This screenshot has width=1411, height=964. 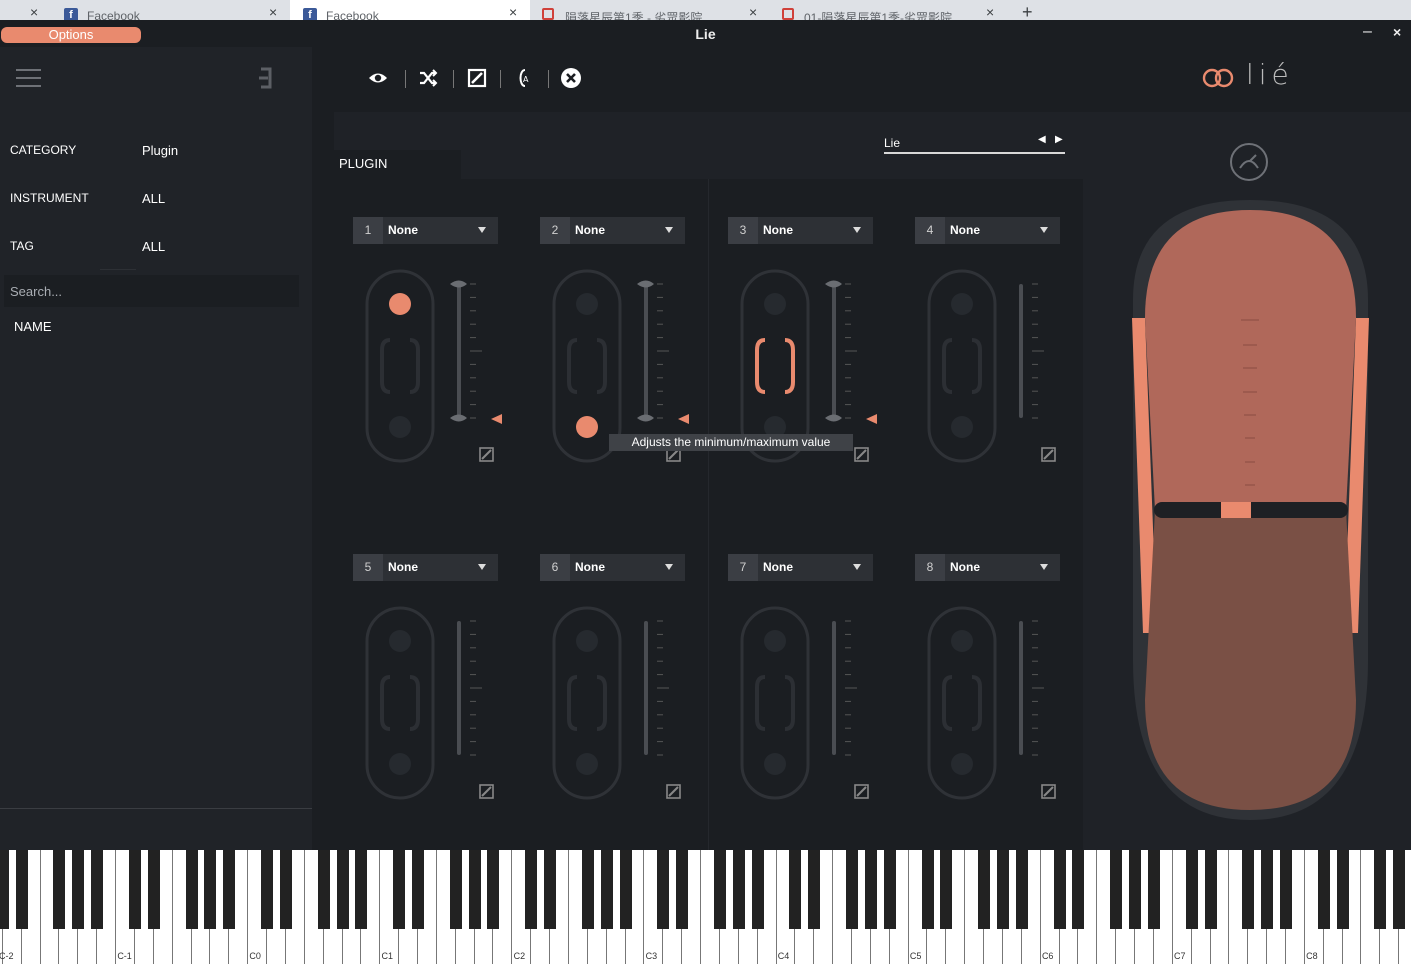 I want to click on hamburger-menu-icon, so click(x=28, y=78).